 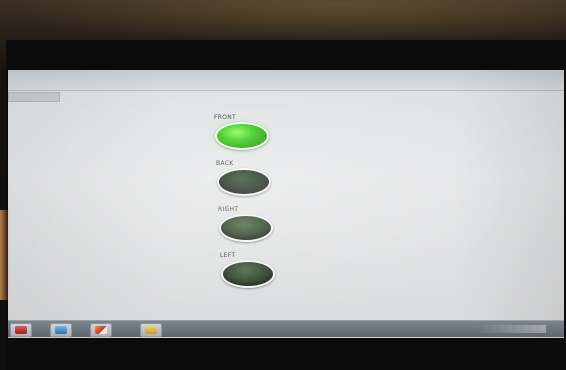 I want to click on led-back, so click(x=244, y=182).